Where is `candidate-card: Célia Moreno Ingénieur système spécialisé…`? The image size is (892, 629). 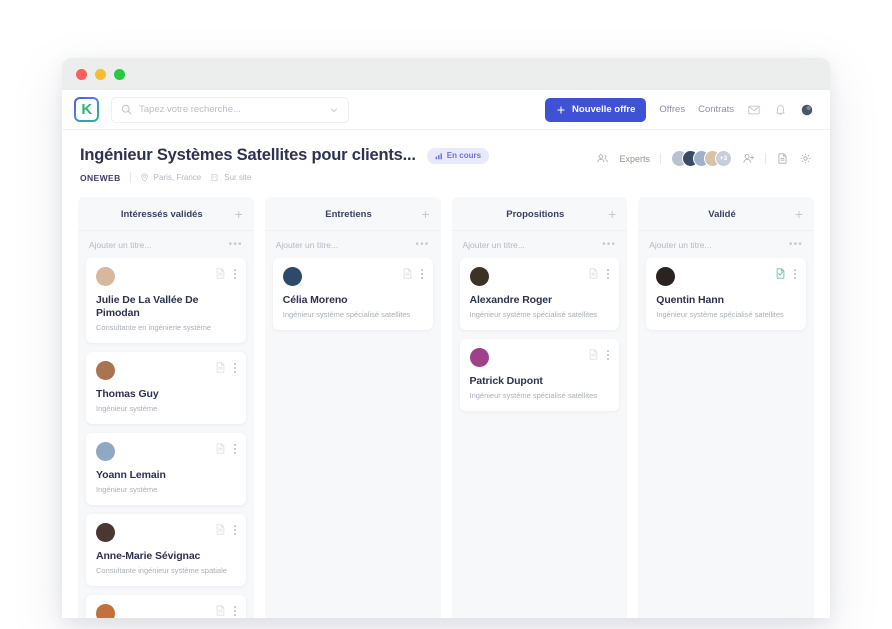 candidate-card: Célia Moreno Ingénieur système spécialisé… is located at coordinates (352, 294).